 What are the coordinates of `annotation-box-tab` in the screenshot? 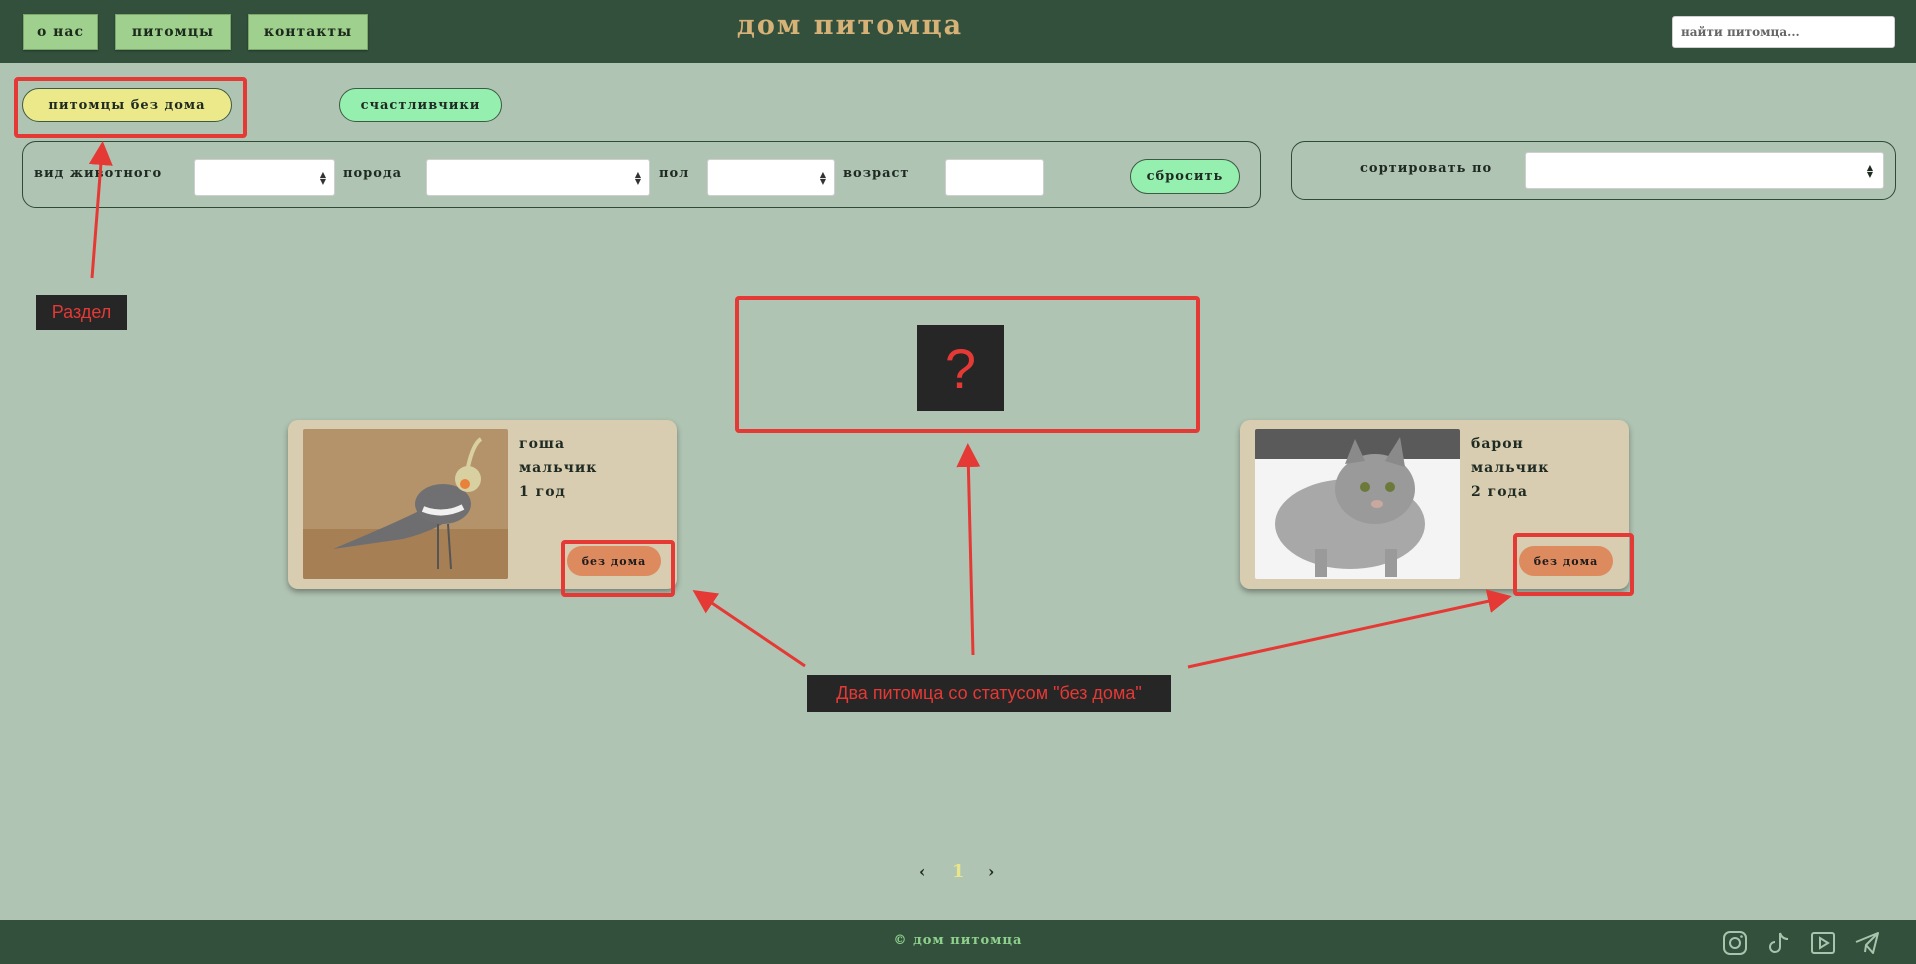 It's located at (130, 107).